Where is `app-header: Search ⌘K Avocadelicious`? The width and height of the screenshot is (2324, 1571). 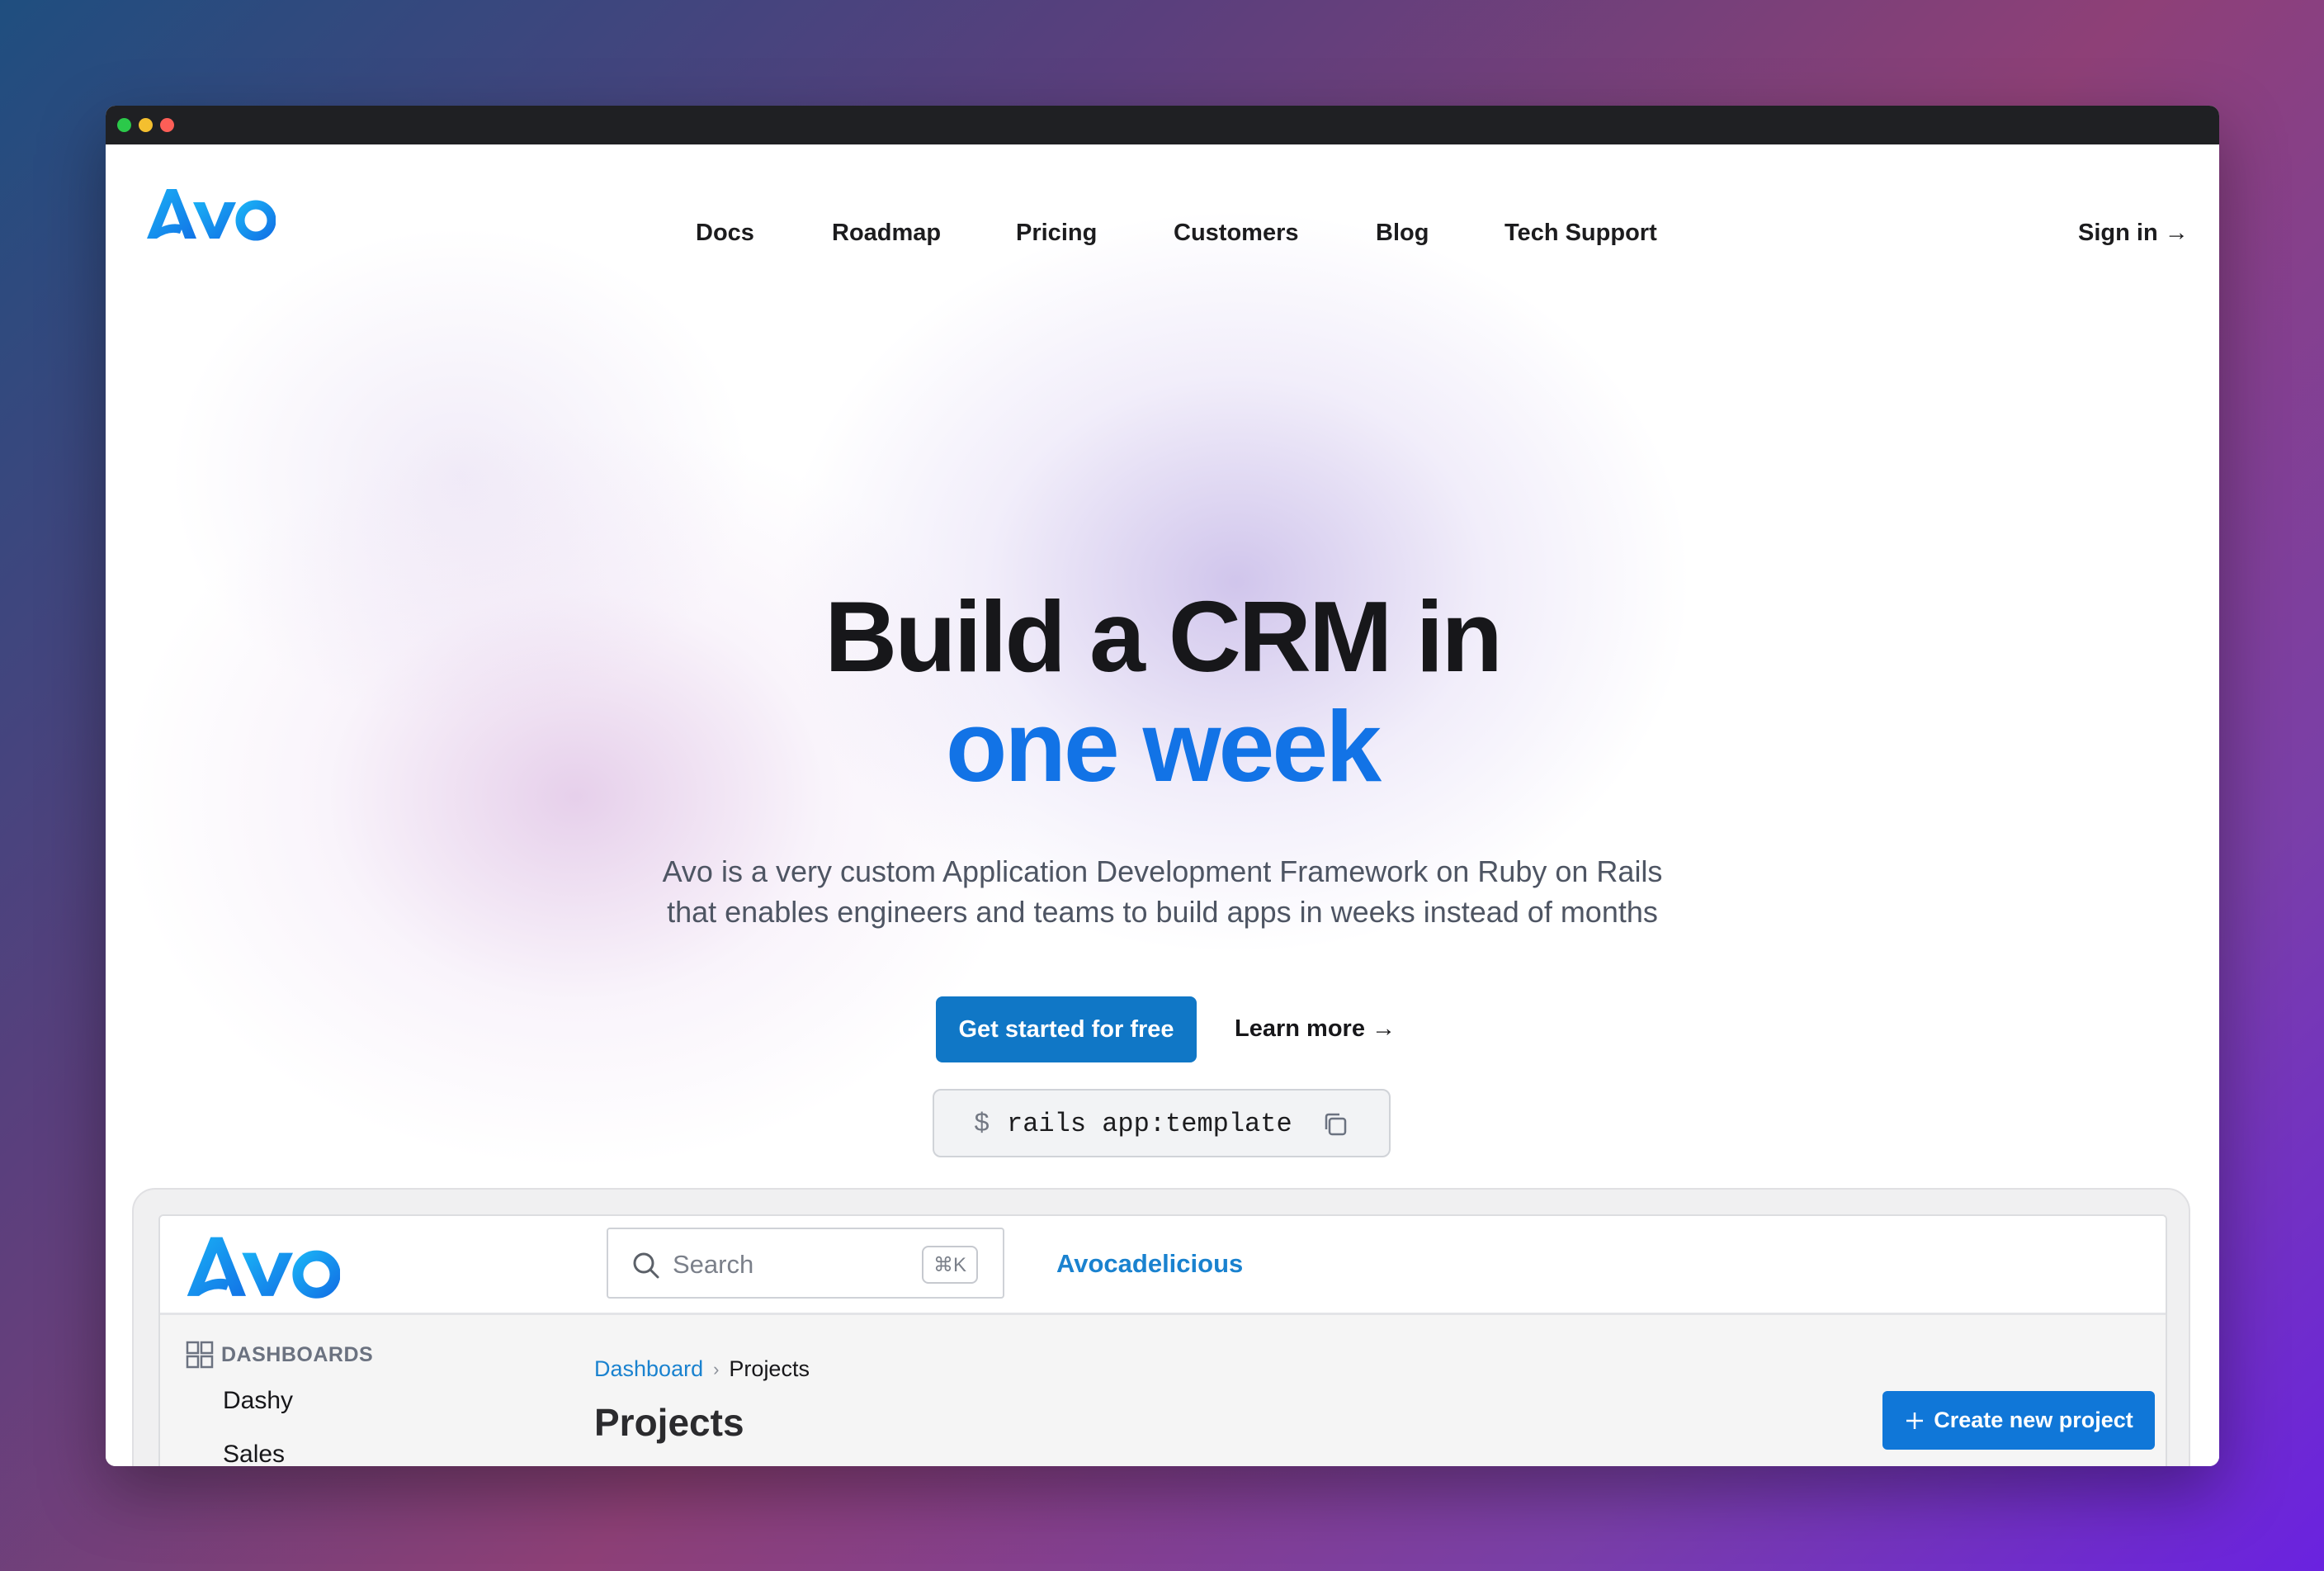
app-header: Search ⌘K Avocadelicious is located at coordinates (1163, 1265).